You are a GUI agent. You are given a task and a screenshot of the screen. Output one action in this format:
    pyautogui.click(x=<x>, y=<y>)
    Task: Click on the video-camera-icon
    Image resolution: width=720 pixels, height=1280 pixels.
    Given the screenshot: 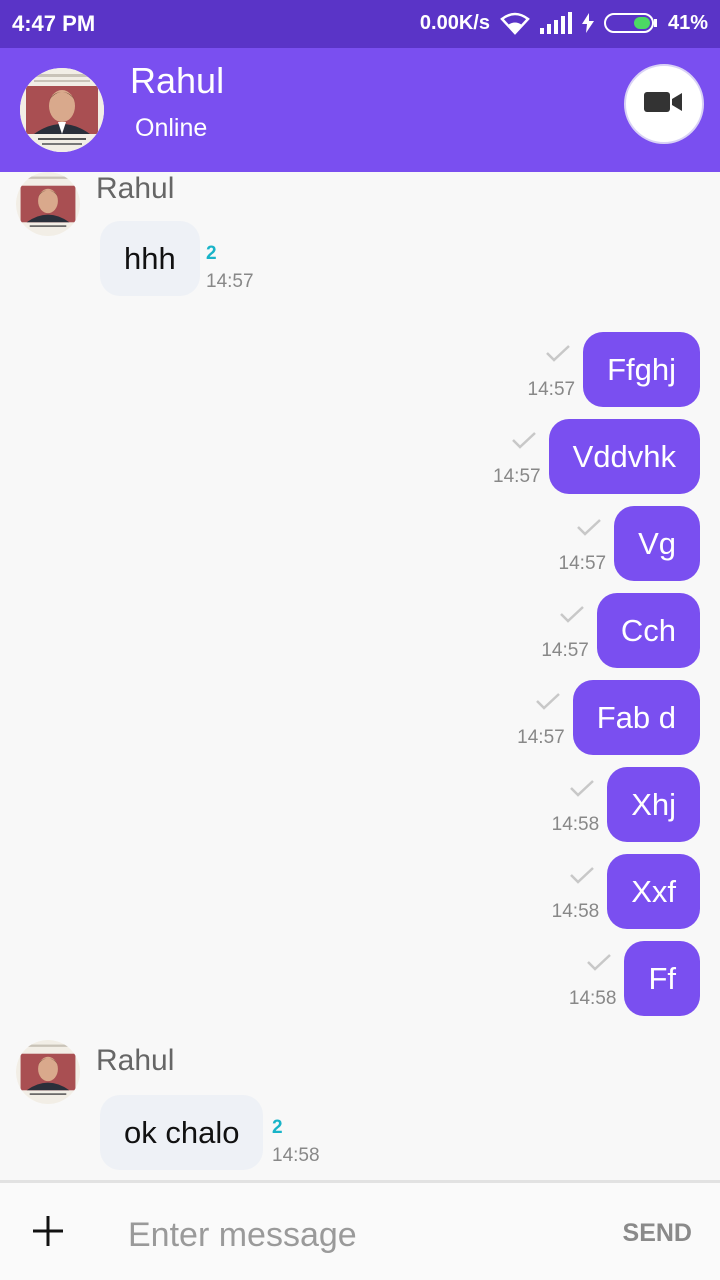 What is the action you would take?
    pyautogui.click(x=664, y=104)
    